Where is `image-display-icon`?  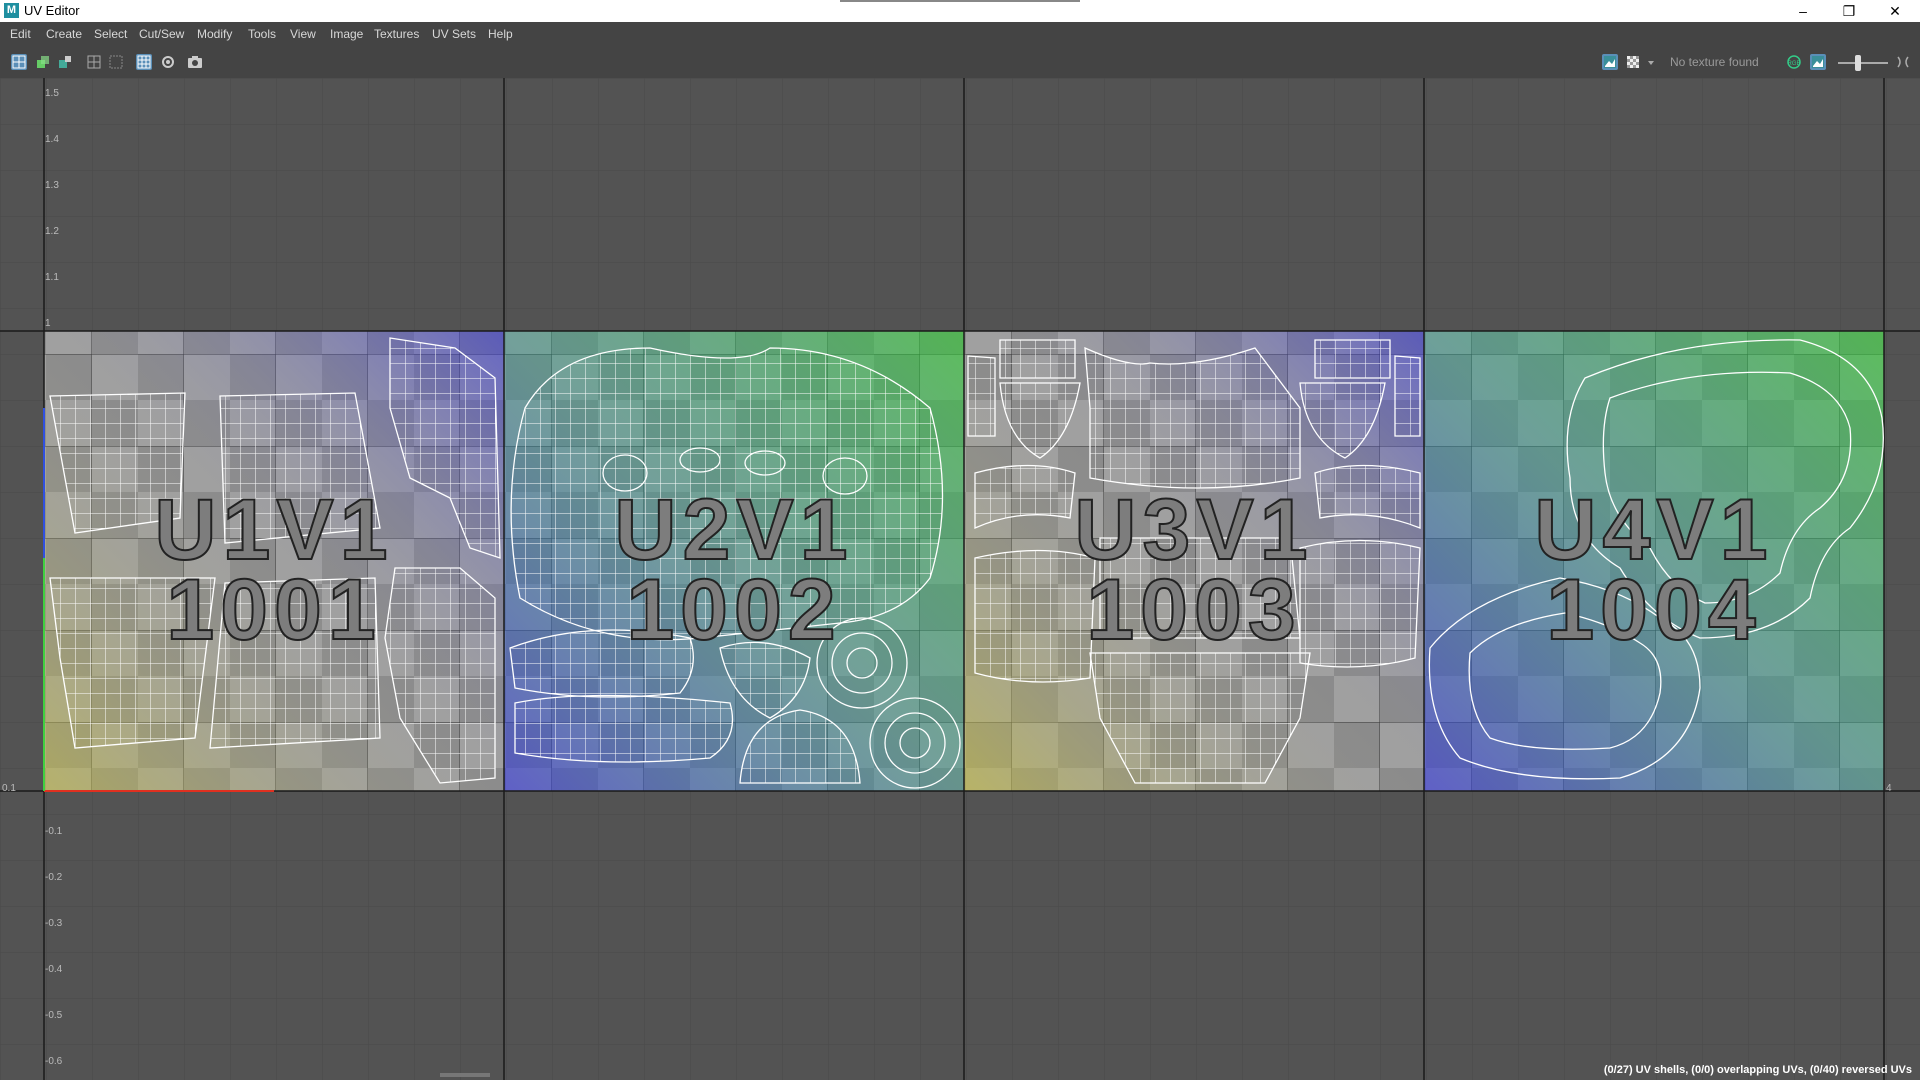
image-display-icon is located at coordinates (1610, 62).